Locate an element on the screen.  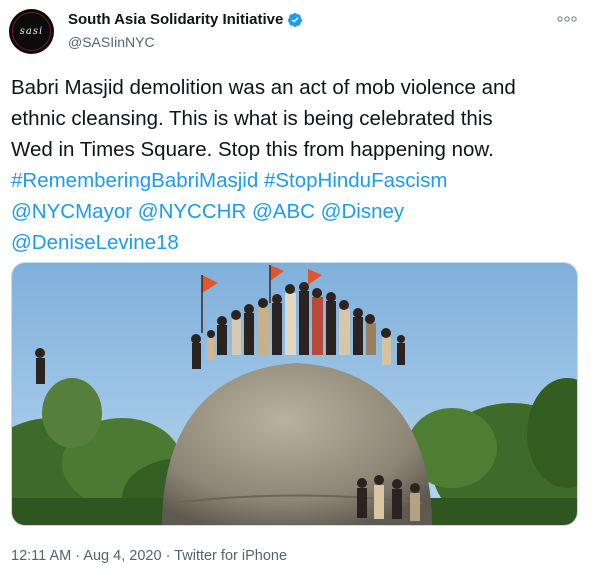
mention-link: @NYCCHR is located at coordinates (192, 211).